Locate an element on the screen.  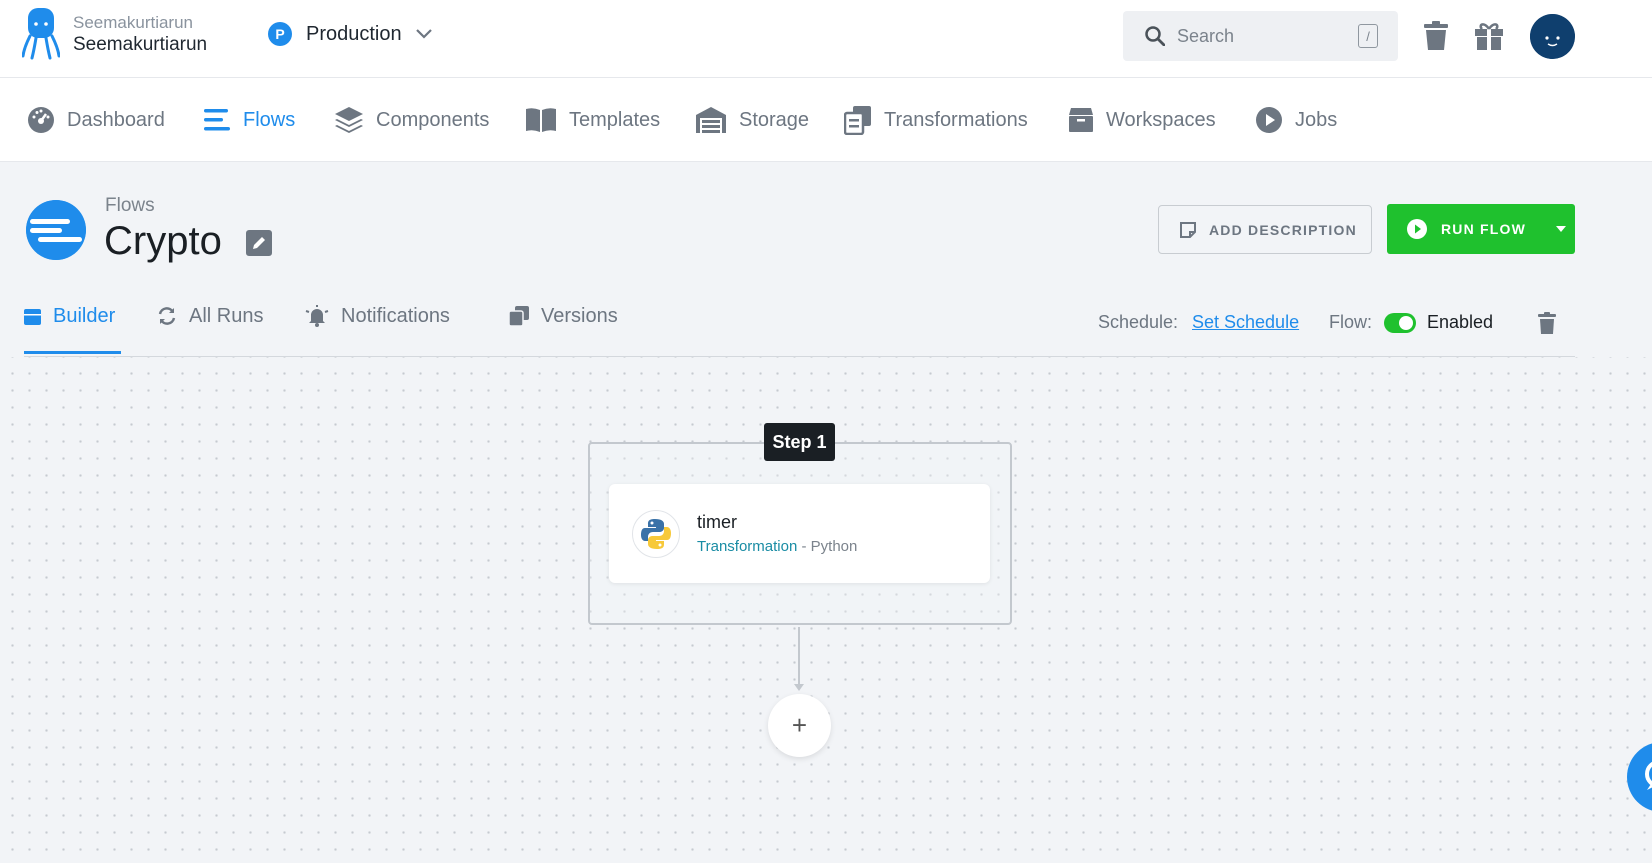
flow-state-text: Enabled is located at coordinates (1460, 322).